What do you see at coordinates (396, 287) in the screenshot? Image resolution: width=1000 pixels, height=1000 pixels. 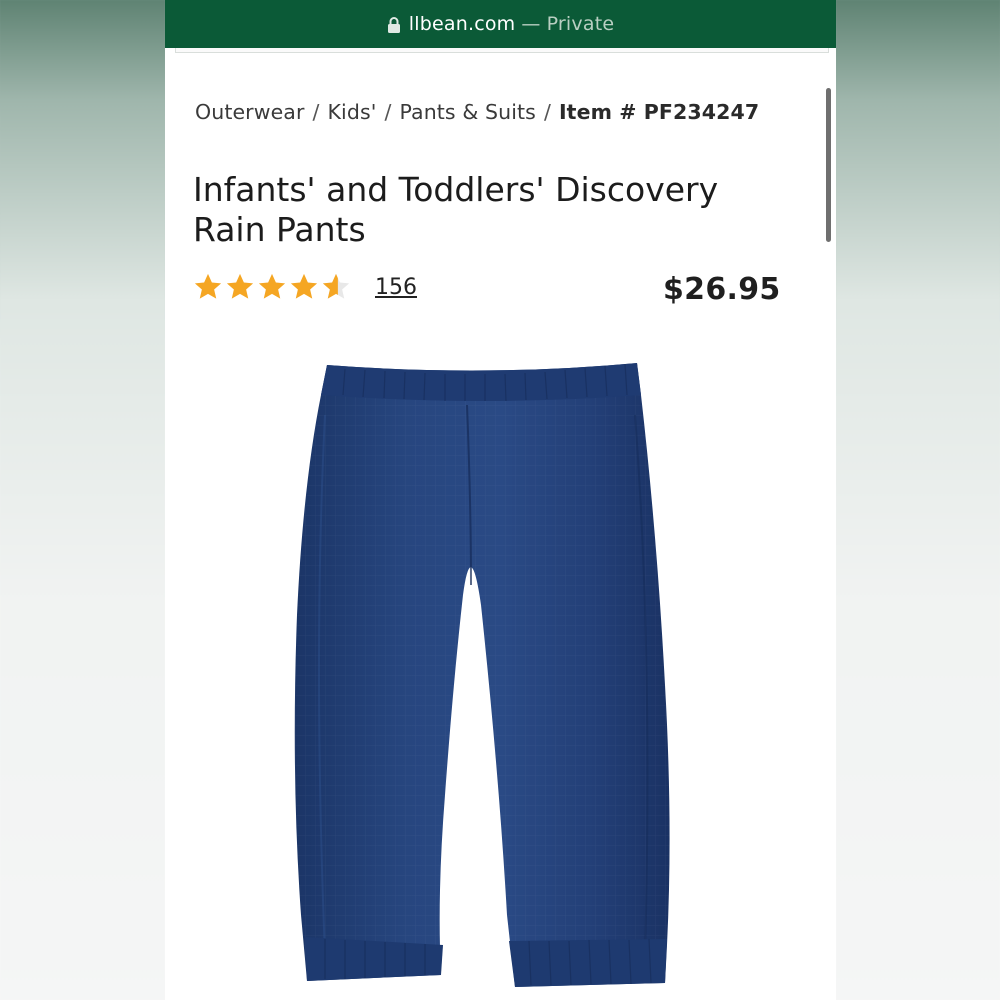 I see `review-count-link: 156` at bounding box center [396, 287].